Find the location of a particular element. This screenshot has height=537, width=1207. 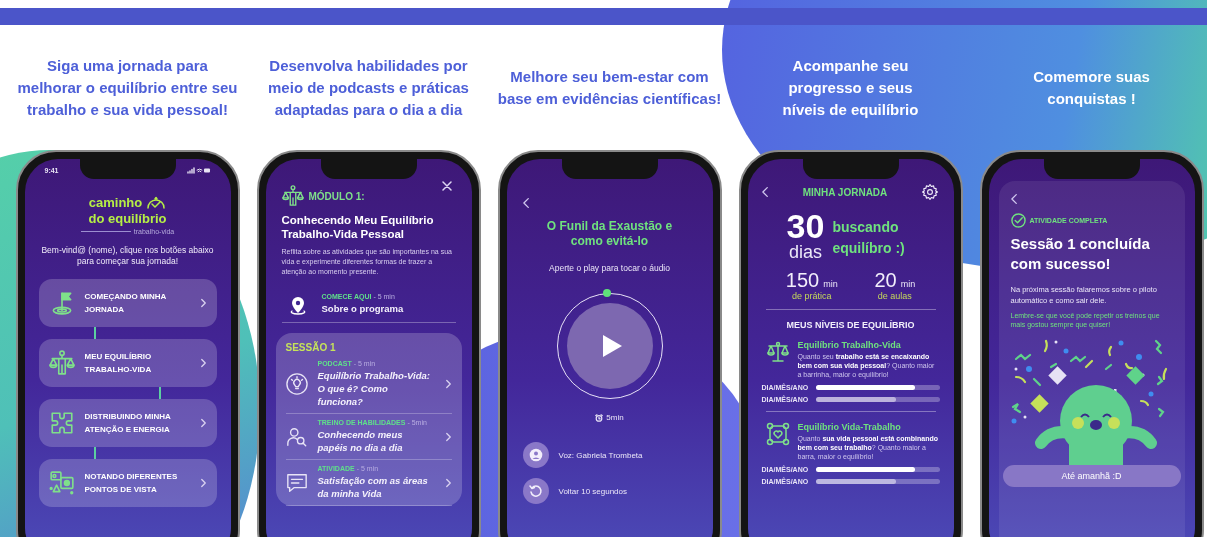

stat-value: 20 is located at coordinates (885, 280).